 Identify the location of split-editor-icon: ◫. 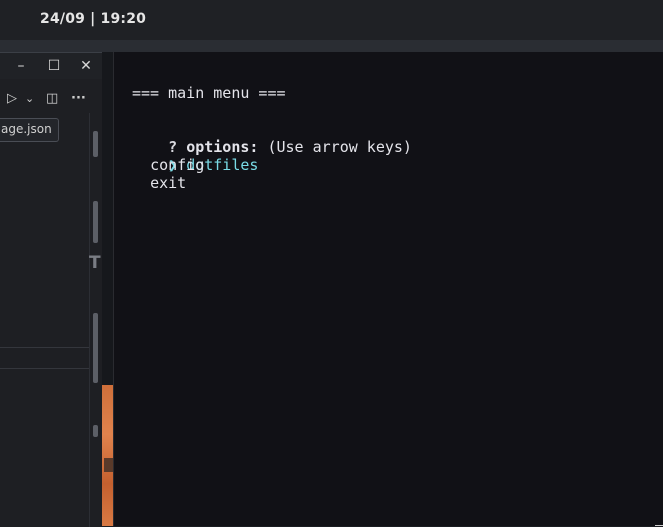
(52, 99).